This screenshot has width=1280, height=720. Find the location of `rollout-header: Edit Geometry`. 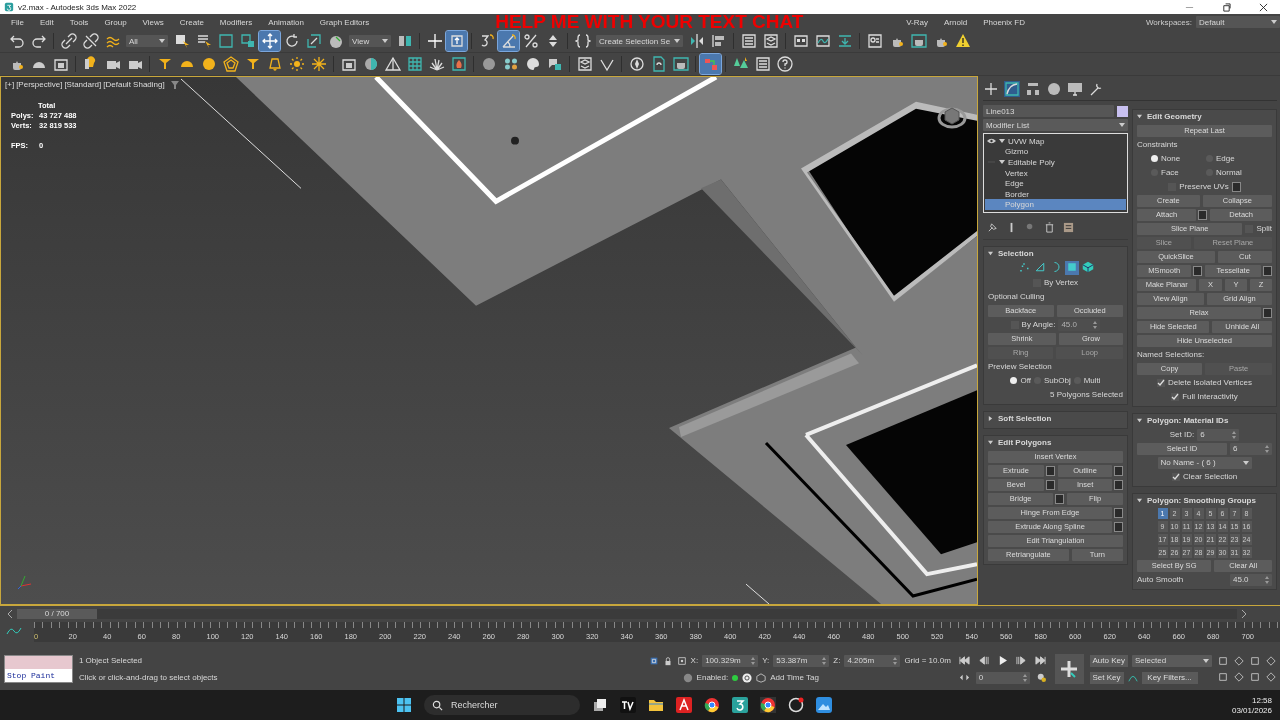

rollout-header: Edit Geometry is located at coordinates (1204, 116).